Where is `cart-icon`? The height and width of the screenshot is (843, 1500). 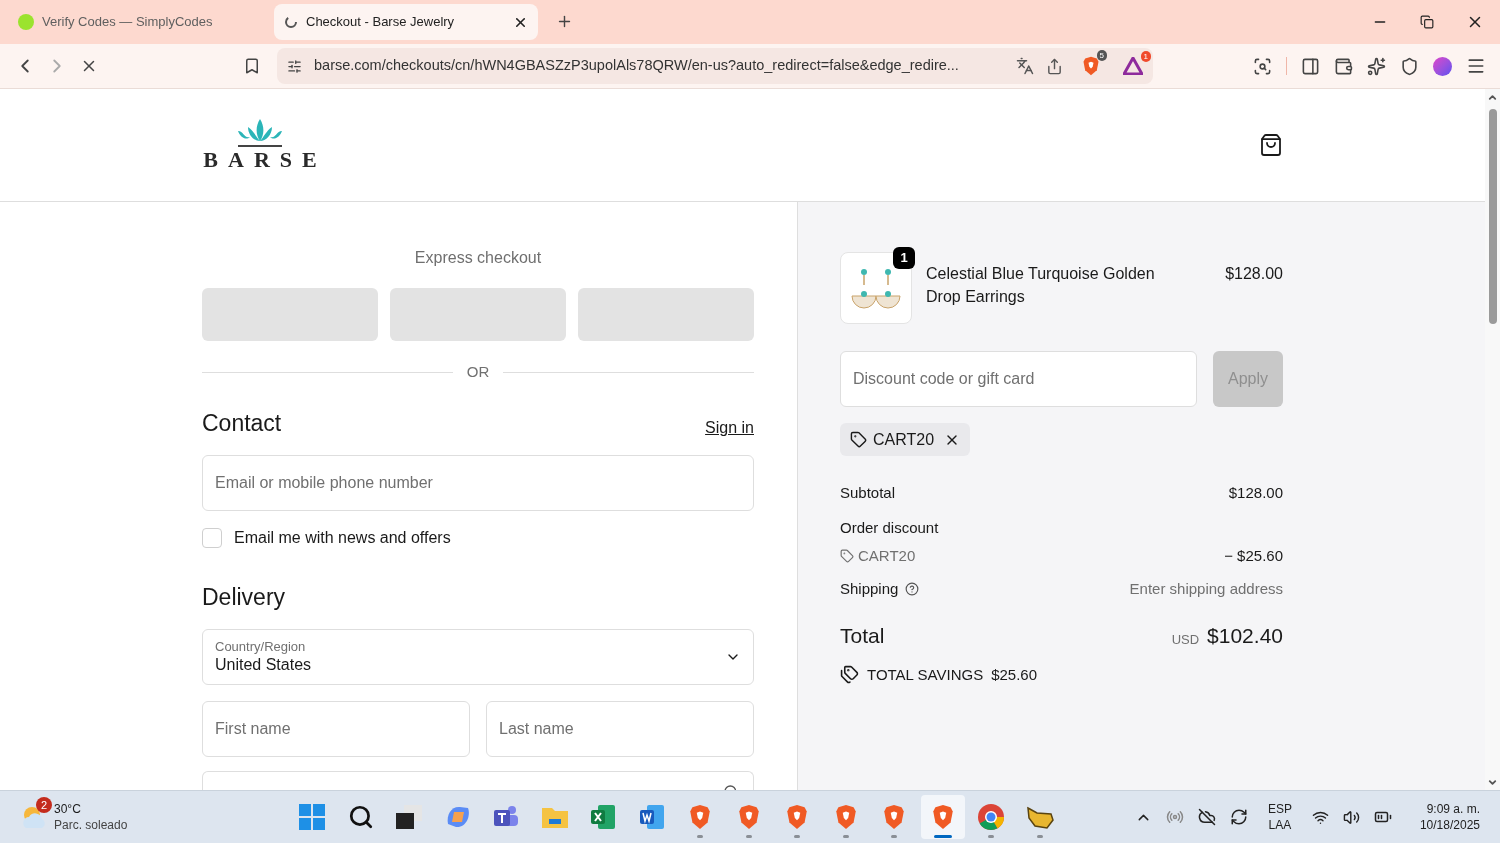
cart-icon is located at coordinates (1271, 145).